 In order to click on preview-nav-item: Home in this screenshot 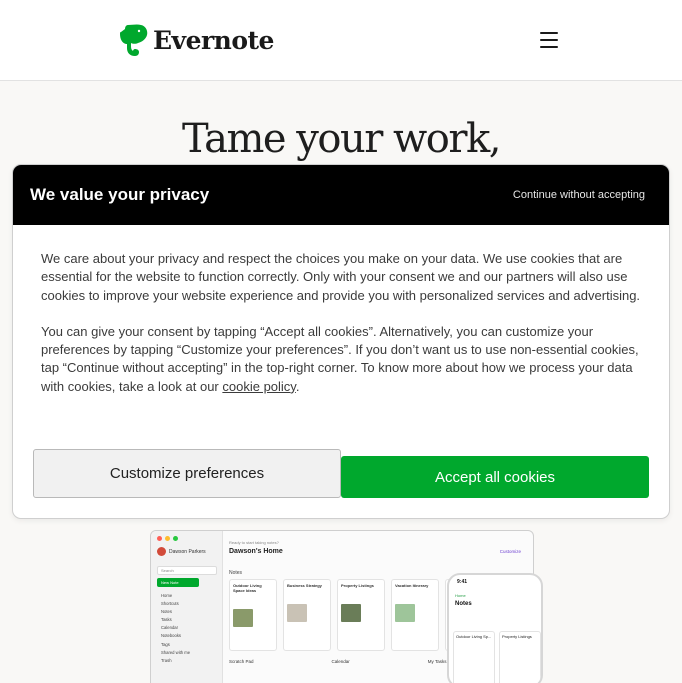, I will do `click(167, 595)`.